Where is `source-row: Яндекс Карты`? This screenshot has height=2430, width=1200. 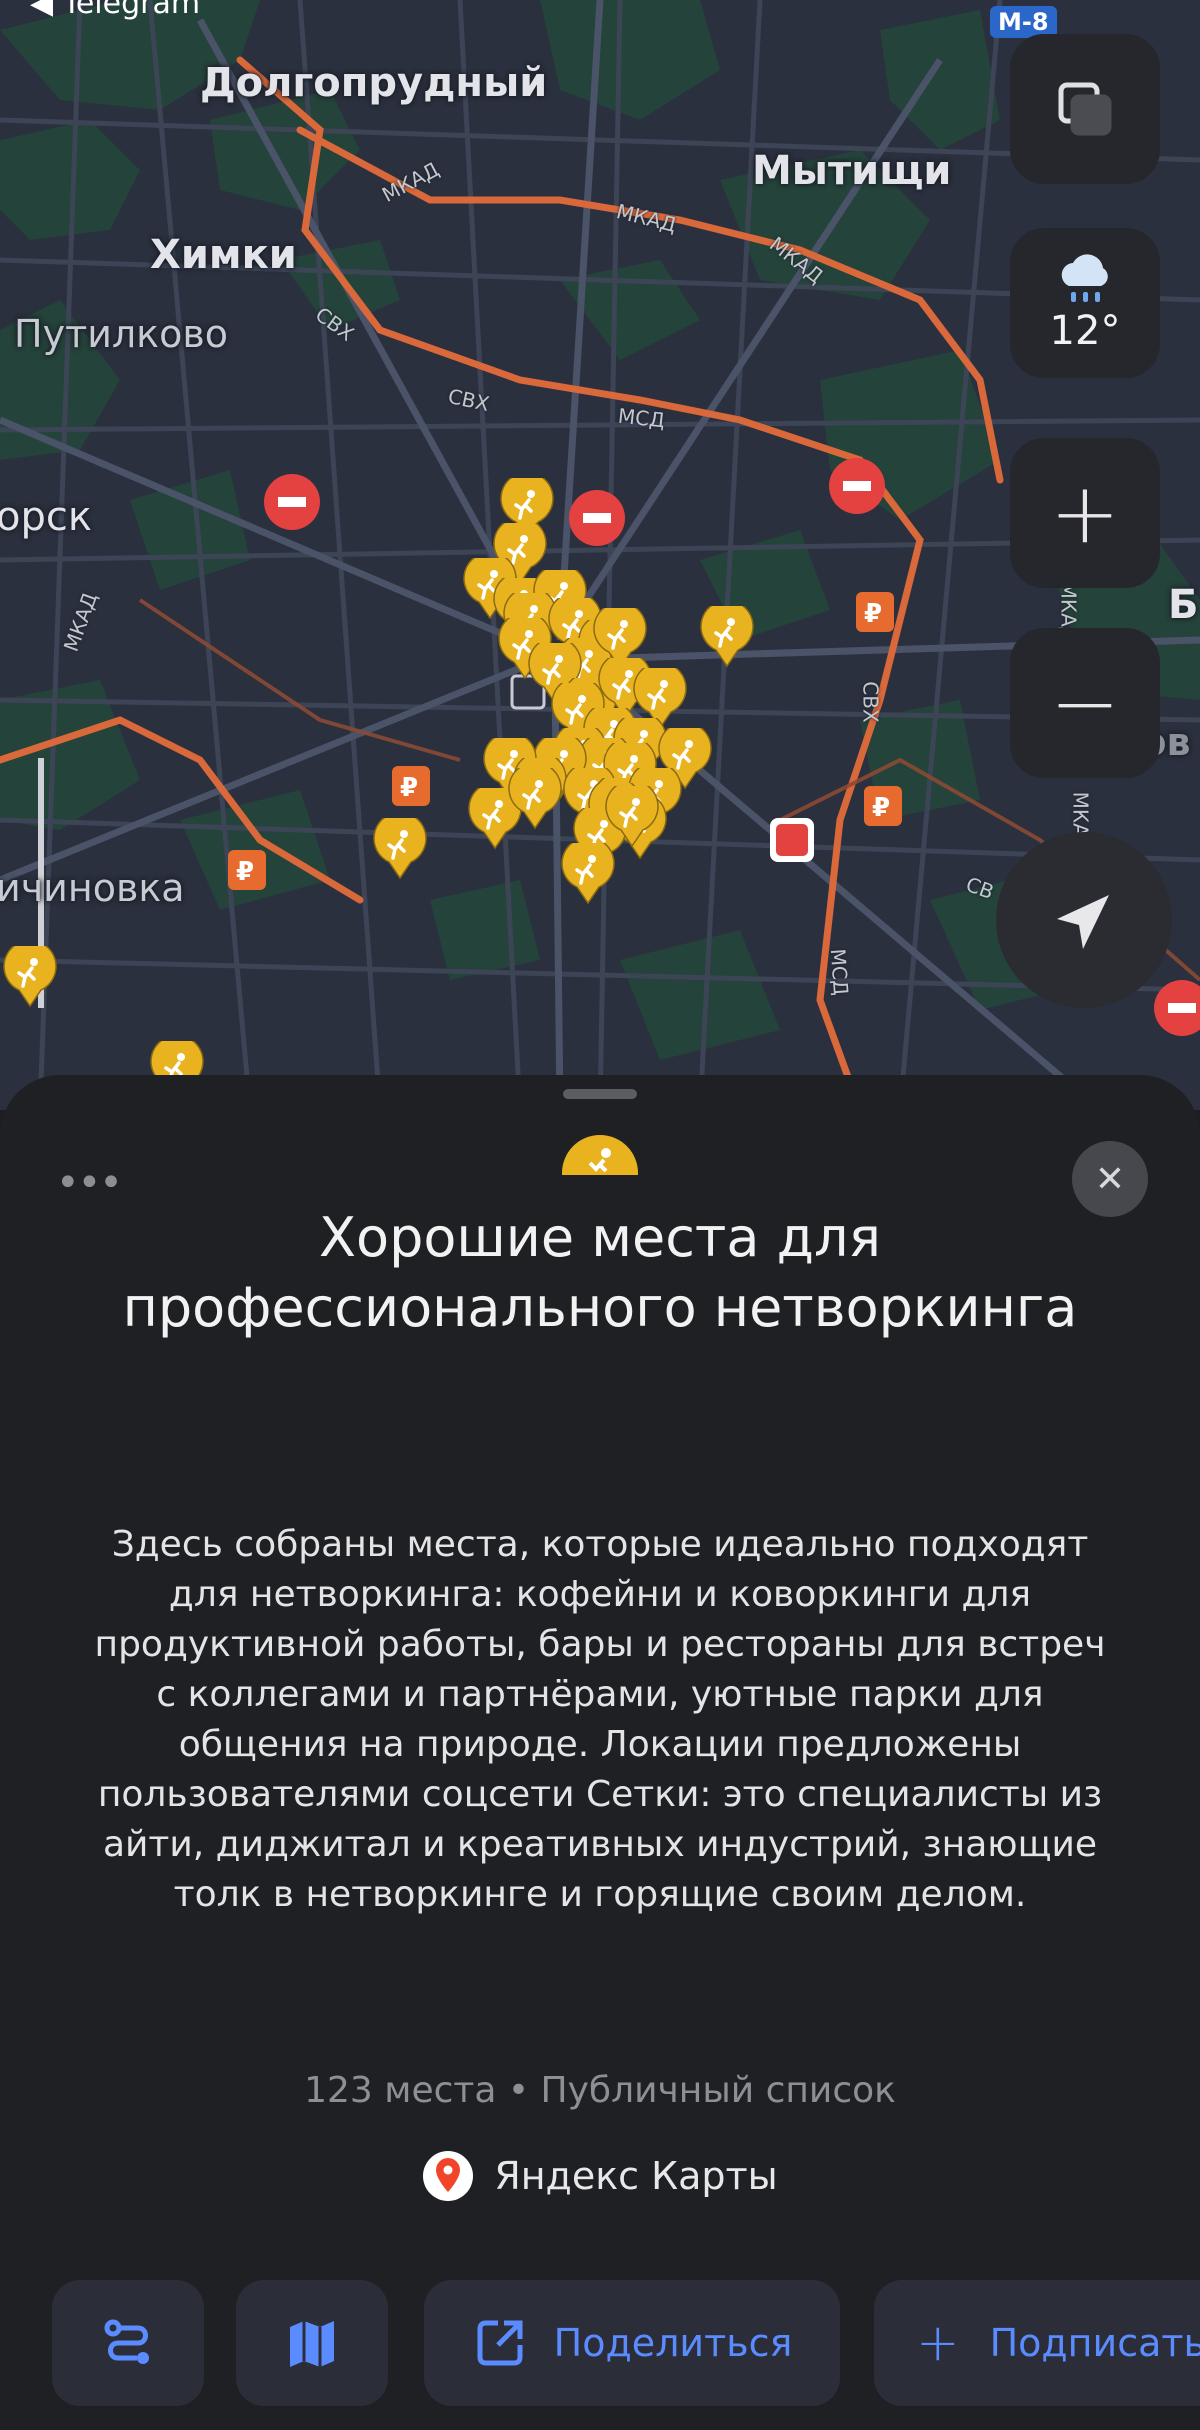
source-row: Яндекс Карты is located at coordinates (600, 2176).